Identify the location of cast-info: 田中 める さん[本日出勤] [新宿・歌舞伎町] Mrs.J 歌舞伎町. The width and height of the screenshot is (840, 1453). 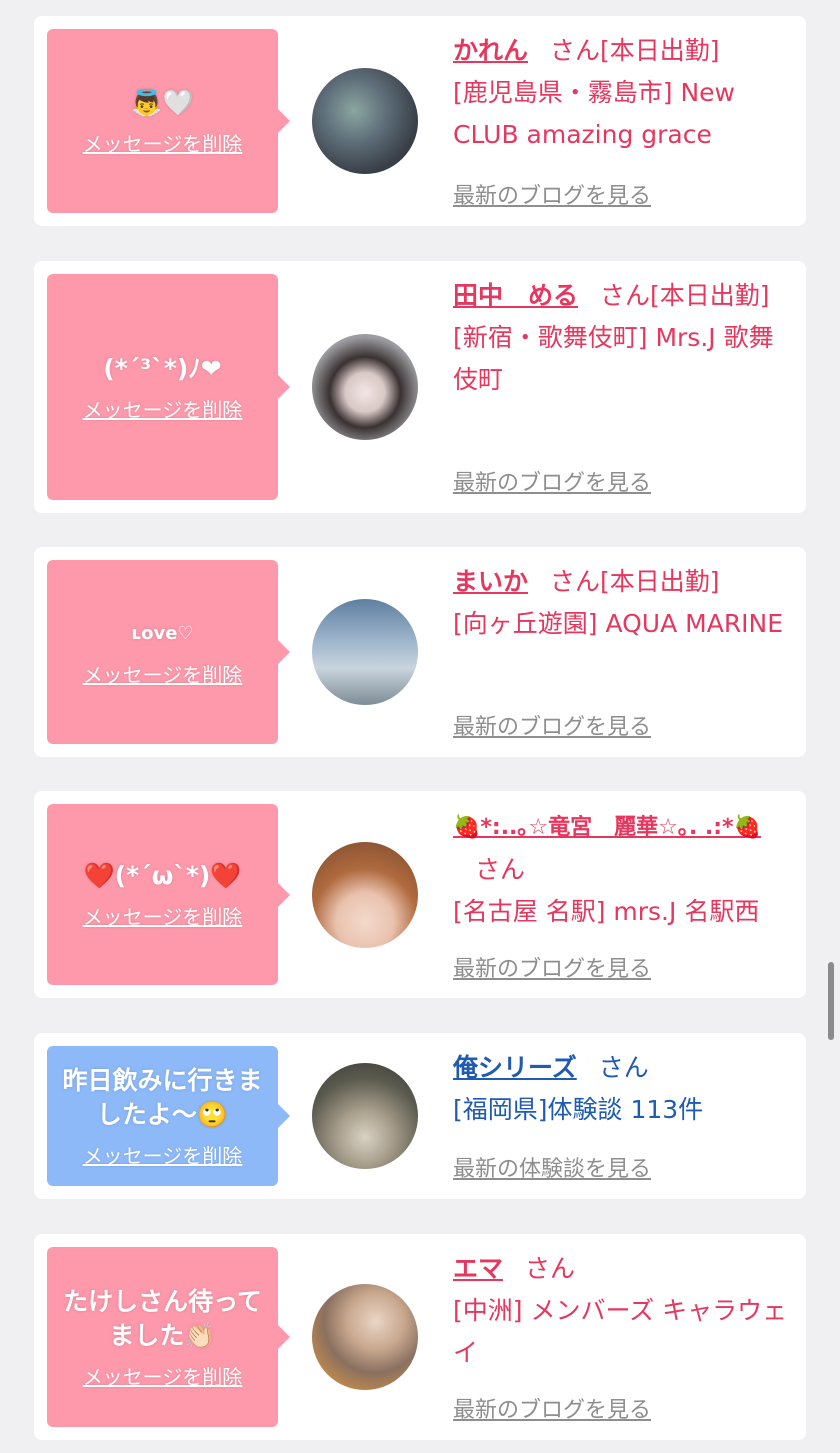
(622, 338).